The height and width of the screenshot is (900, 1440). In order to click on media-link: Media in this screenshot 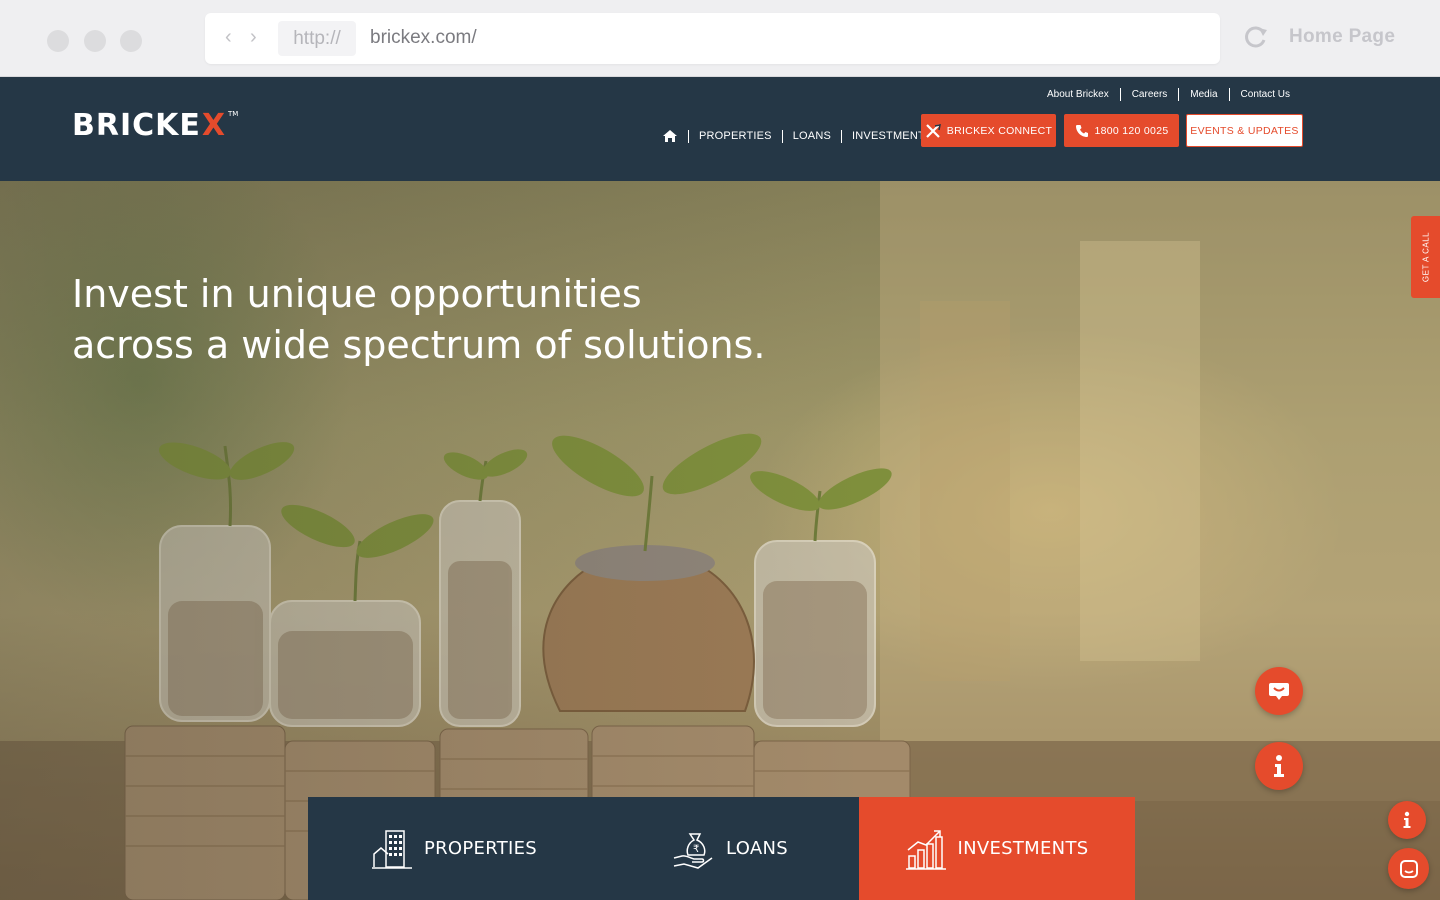, I will do `click(1203, 94)`.